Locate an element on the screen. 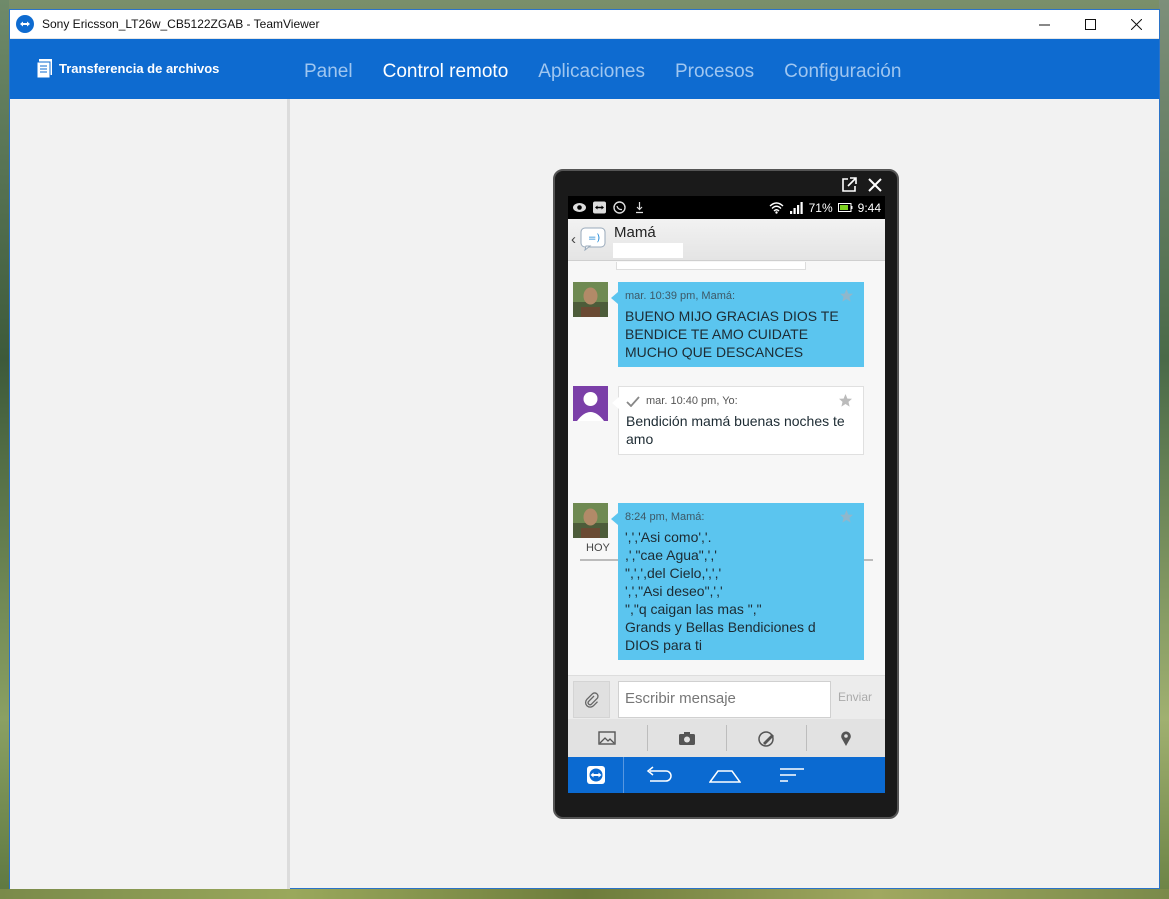 Image resolution: width=1169 pixels, height=899 pixels. contact-name: Mamá is located at coordinates (635, 232).